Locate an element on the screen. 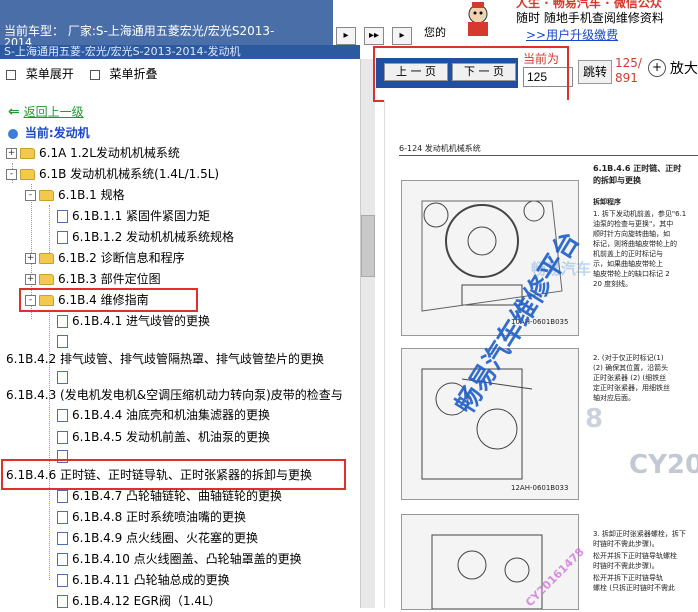 The width and height of the screenshot is (698, 612). goto-button: 跳转 is located at coordinates (595, 72).